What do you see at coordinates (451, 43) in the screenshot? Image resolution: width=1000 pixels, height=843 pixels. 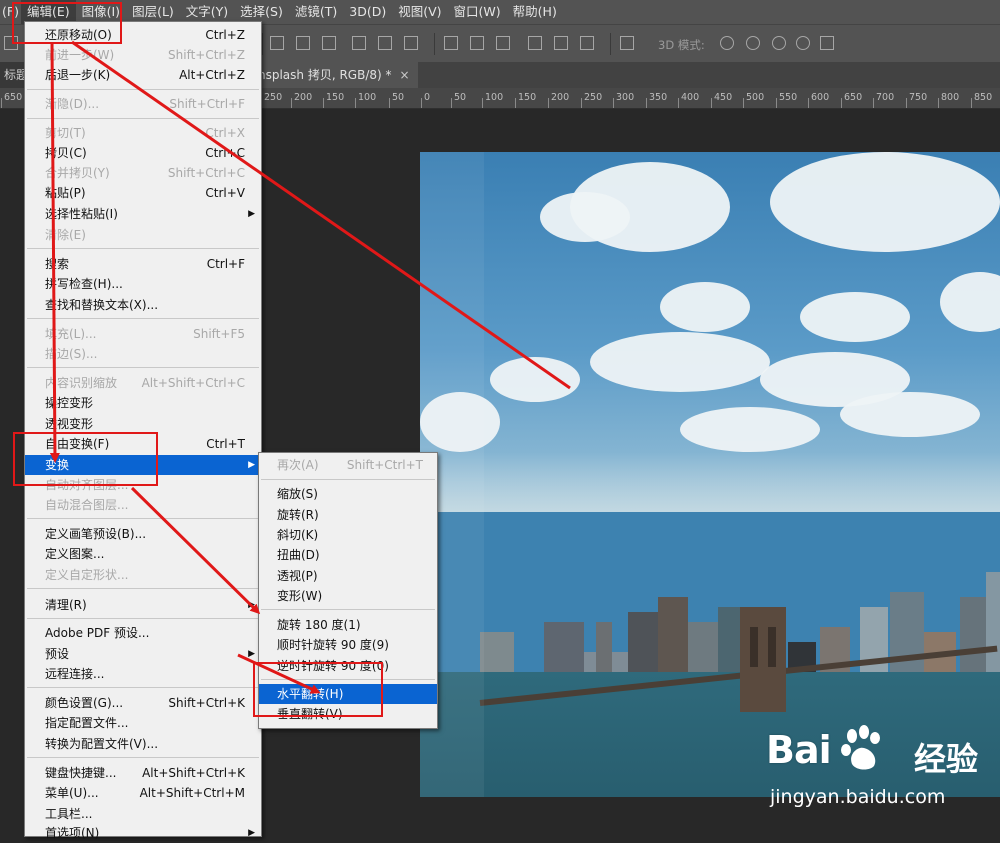 I see `distribute-top-icon` at bounding box center [451, 43].